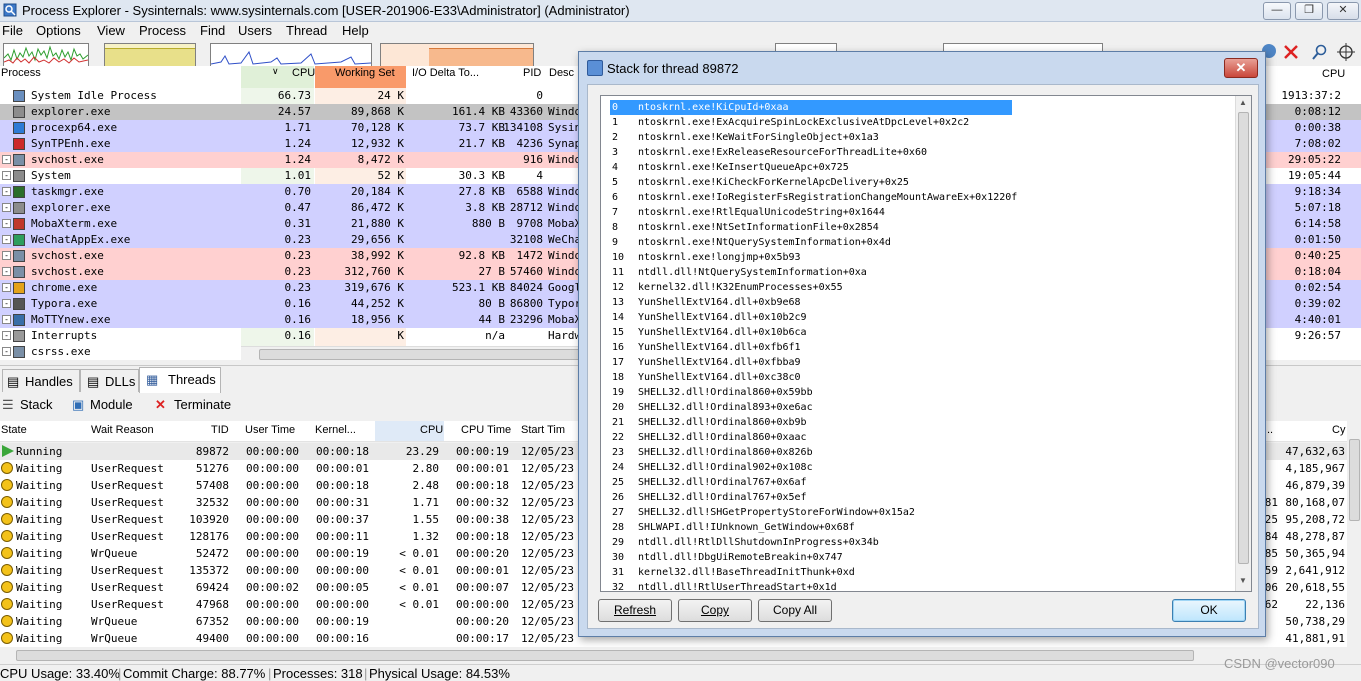  What do you see at coordinates (122, 430) in the screenshot?
I see `col-wait-reason: Wait Reason` at bounding box center [122, 430].